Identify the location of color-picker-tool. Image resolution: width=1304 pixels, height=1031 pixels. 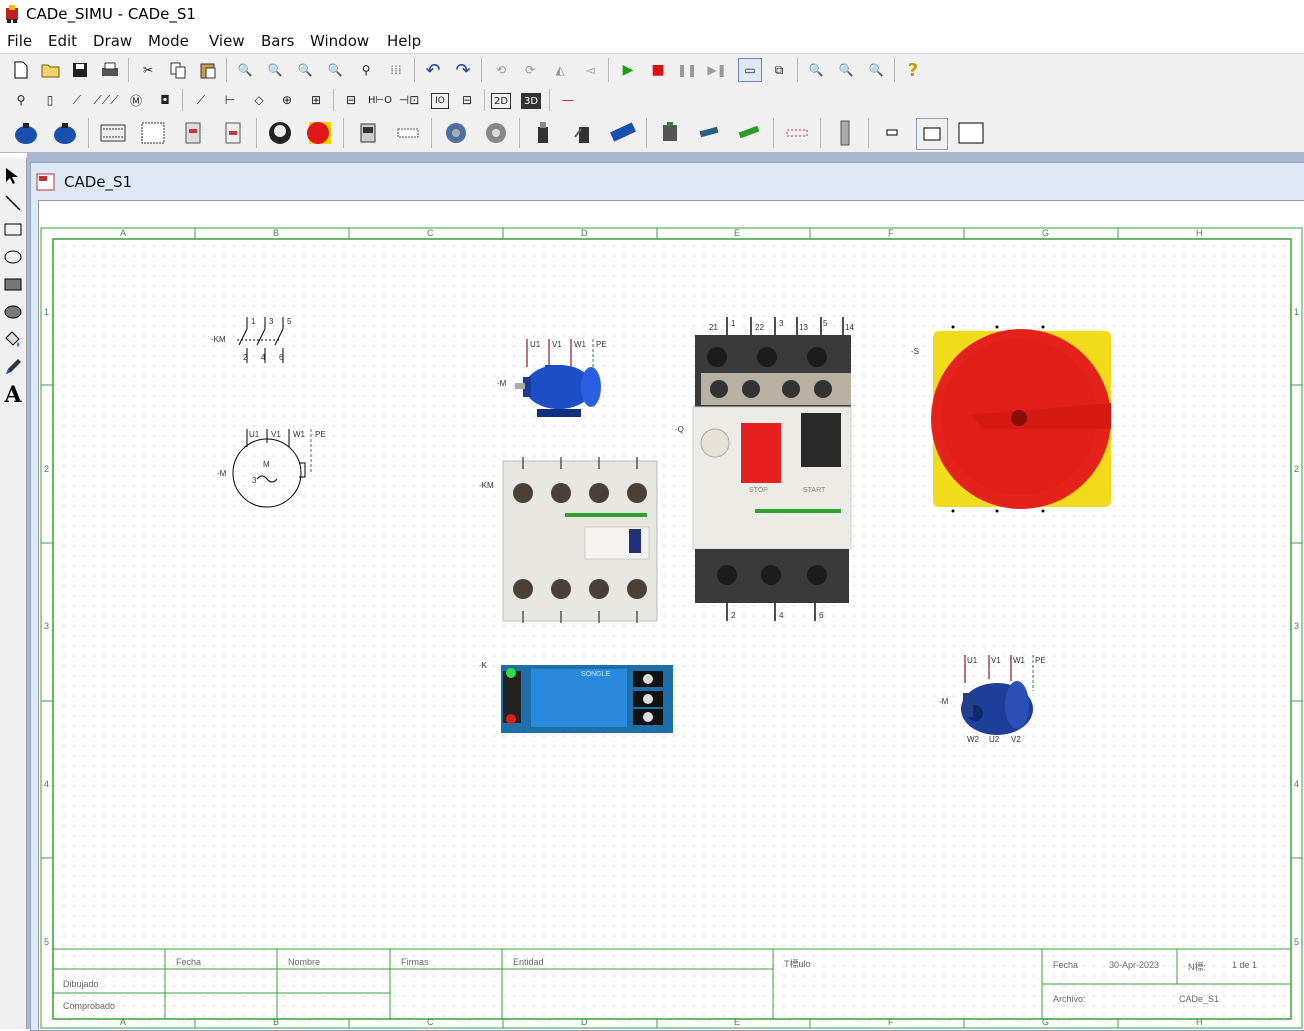
(13, 367).